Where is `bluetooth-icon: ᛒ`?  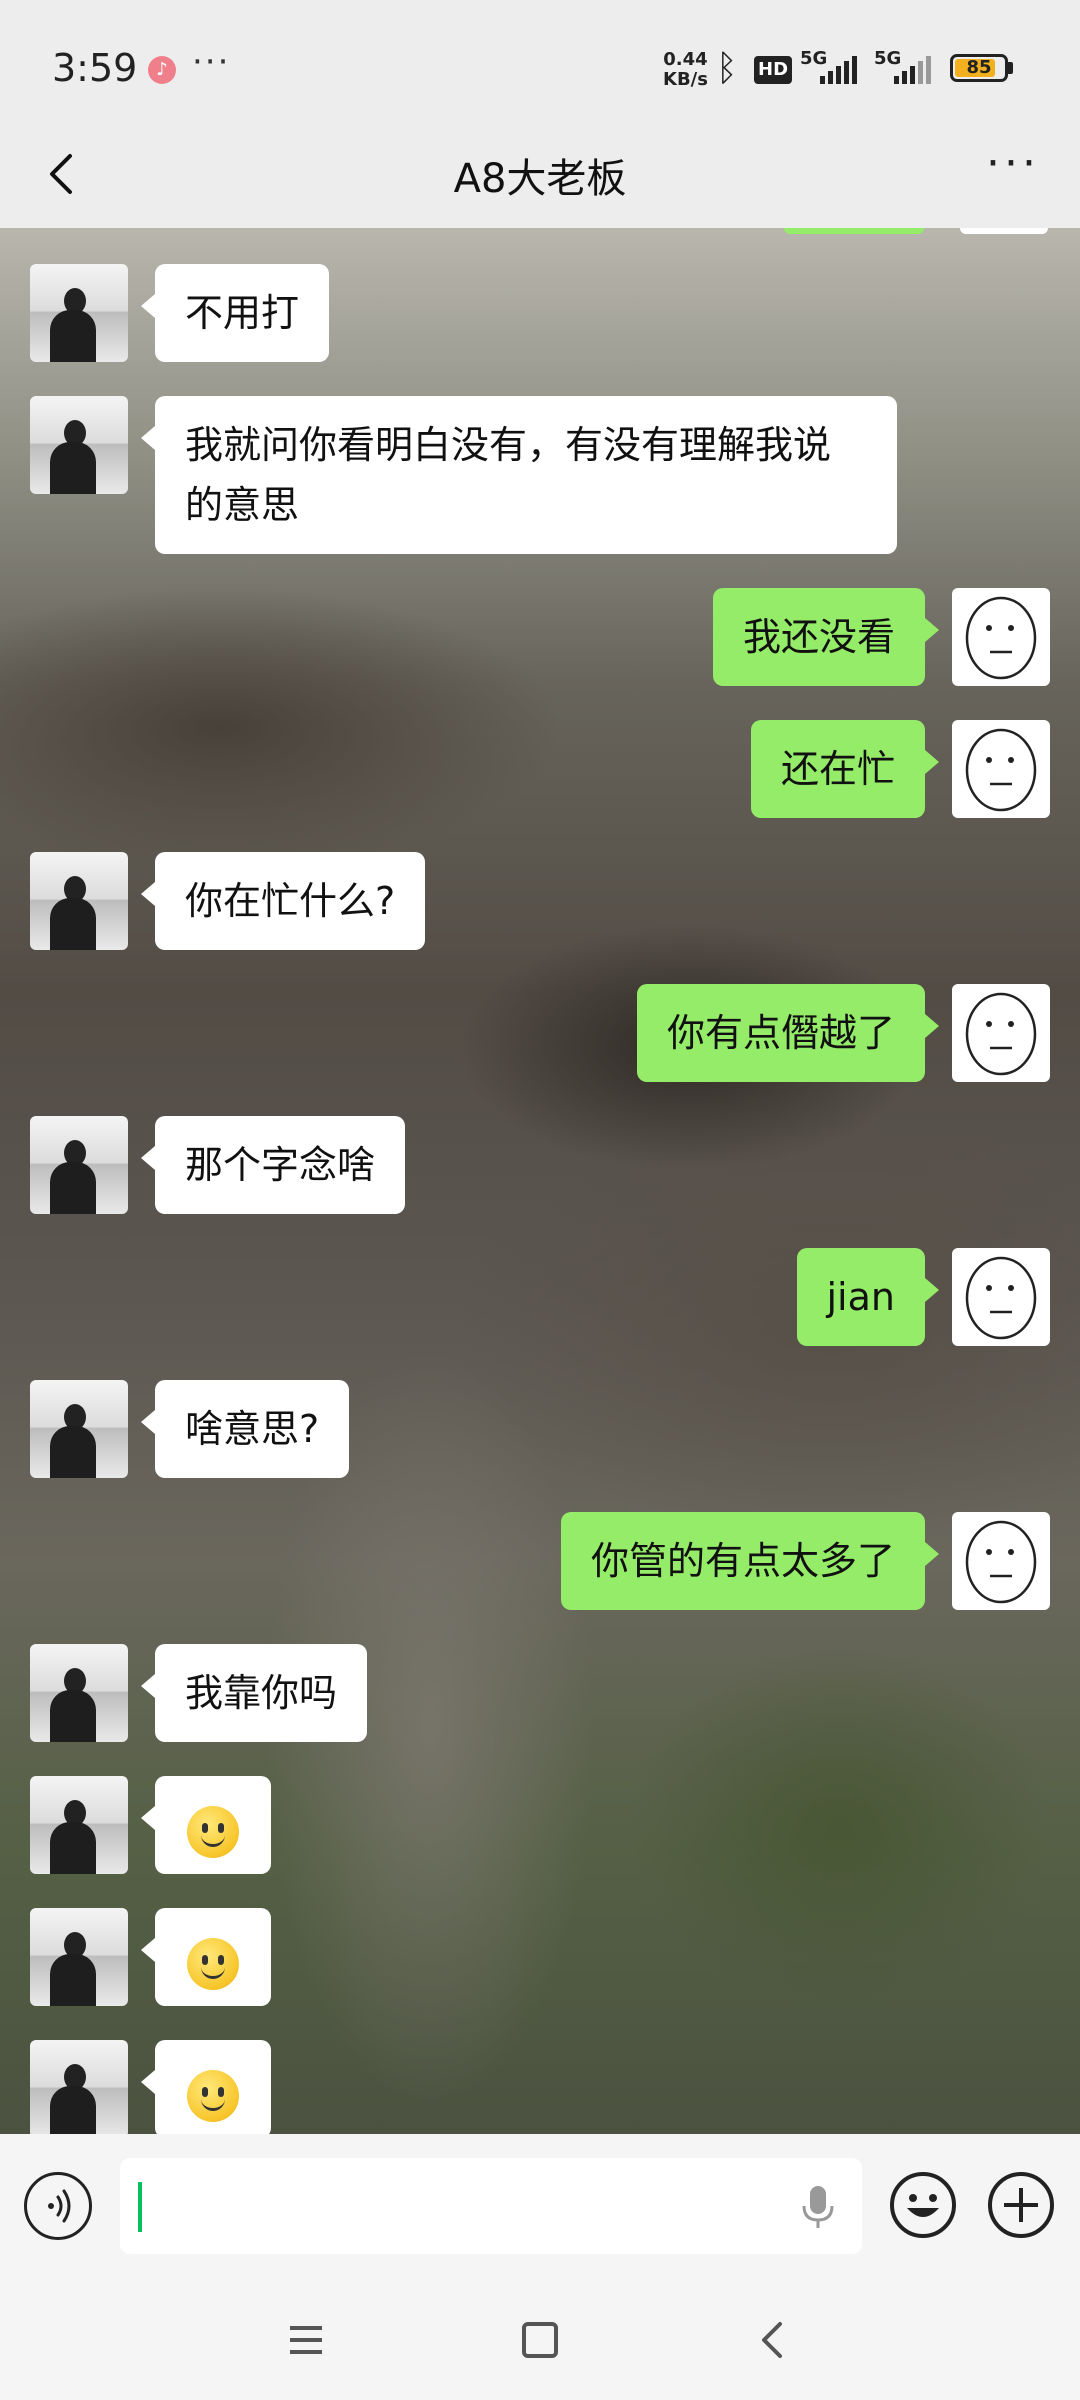
bluetooth-icon: ᛒ is located at coordinates (727, 68).